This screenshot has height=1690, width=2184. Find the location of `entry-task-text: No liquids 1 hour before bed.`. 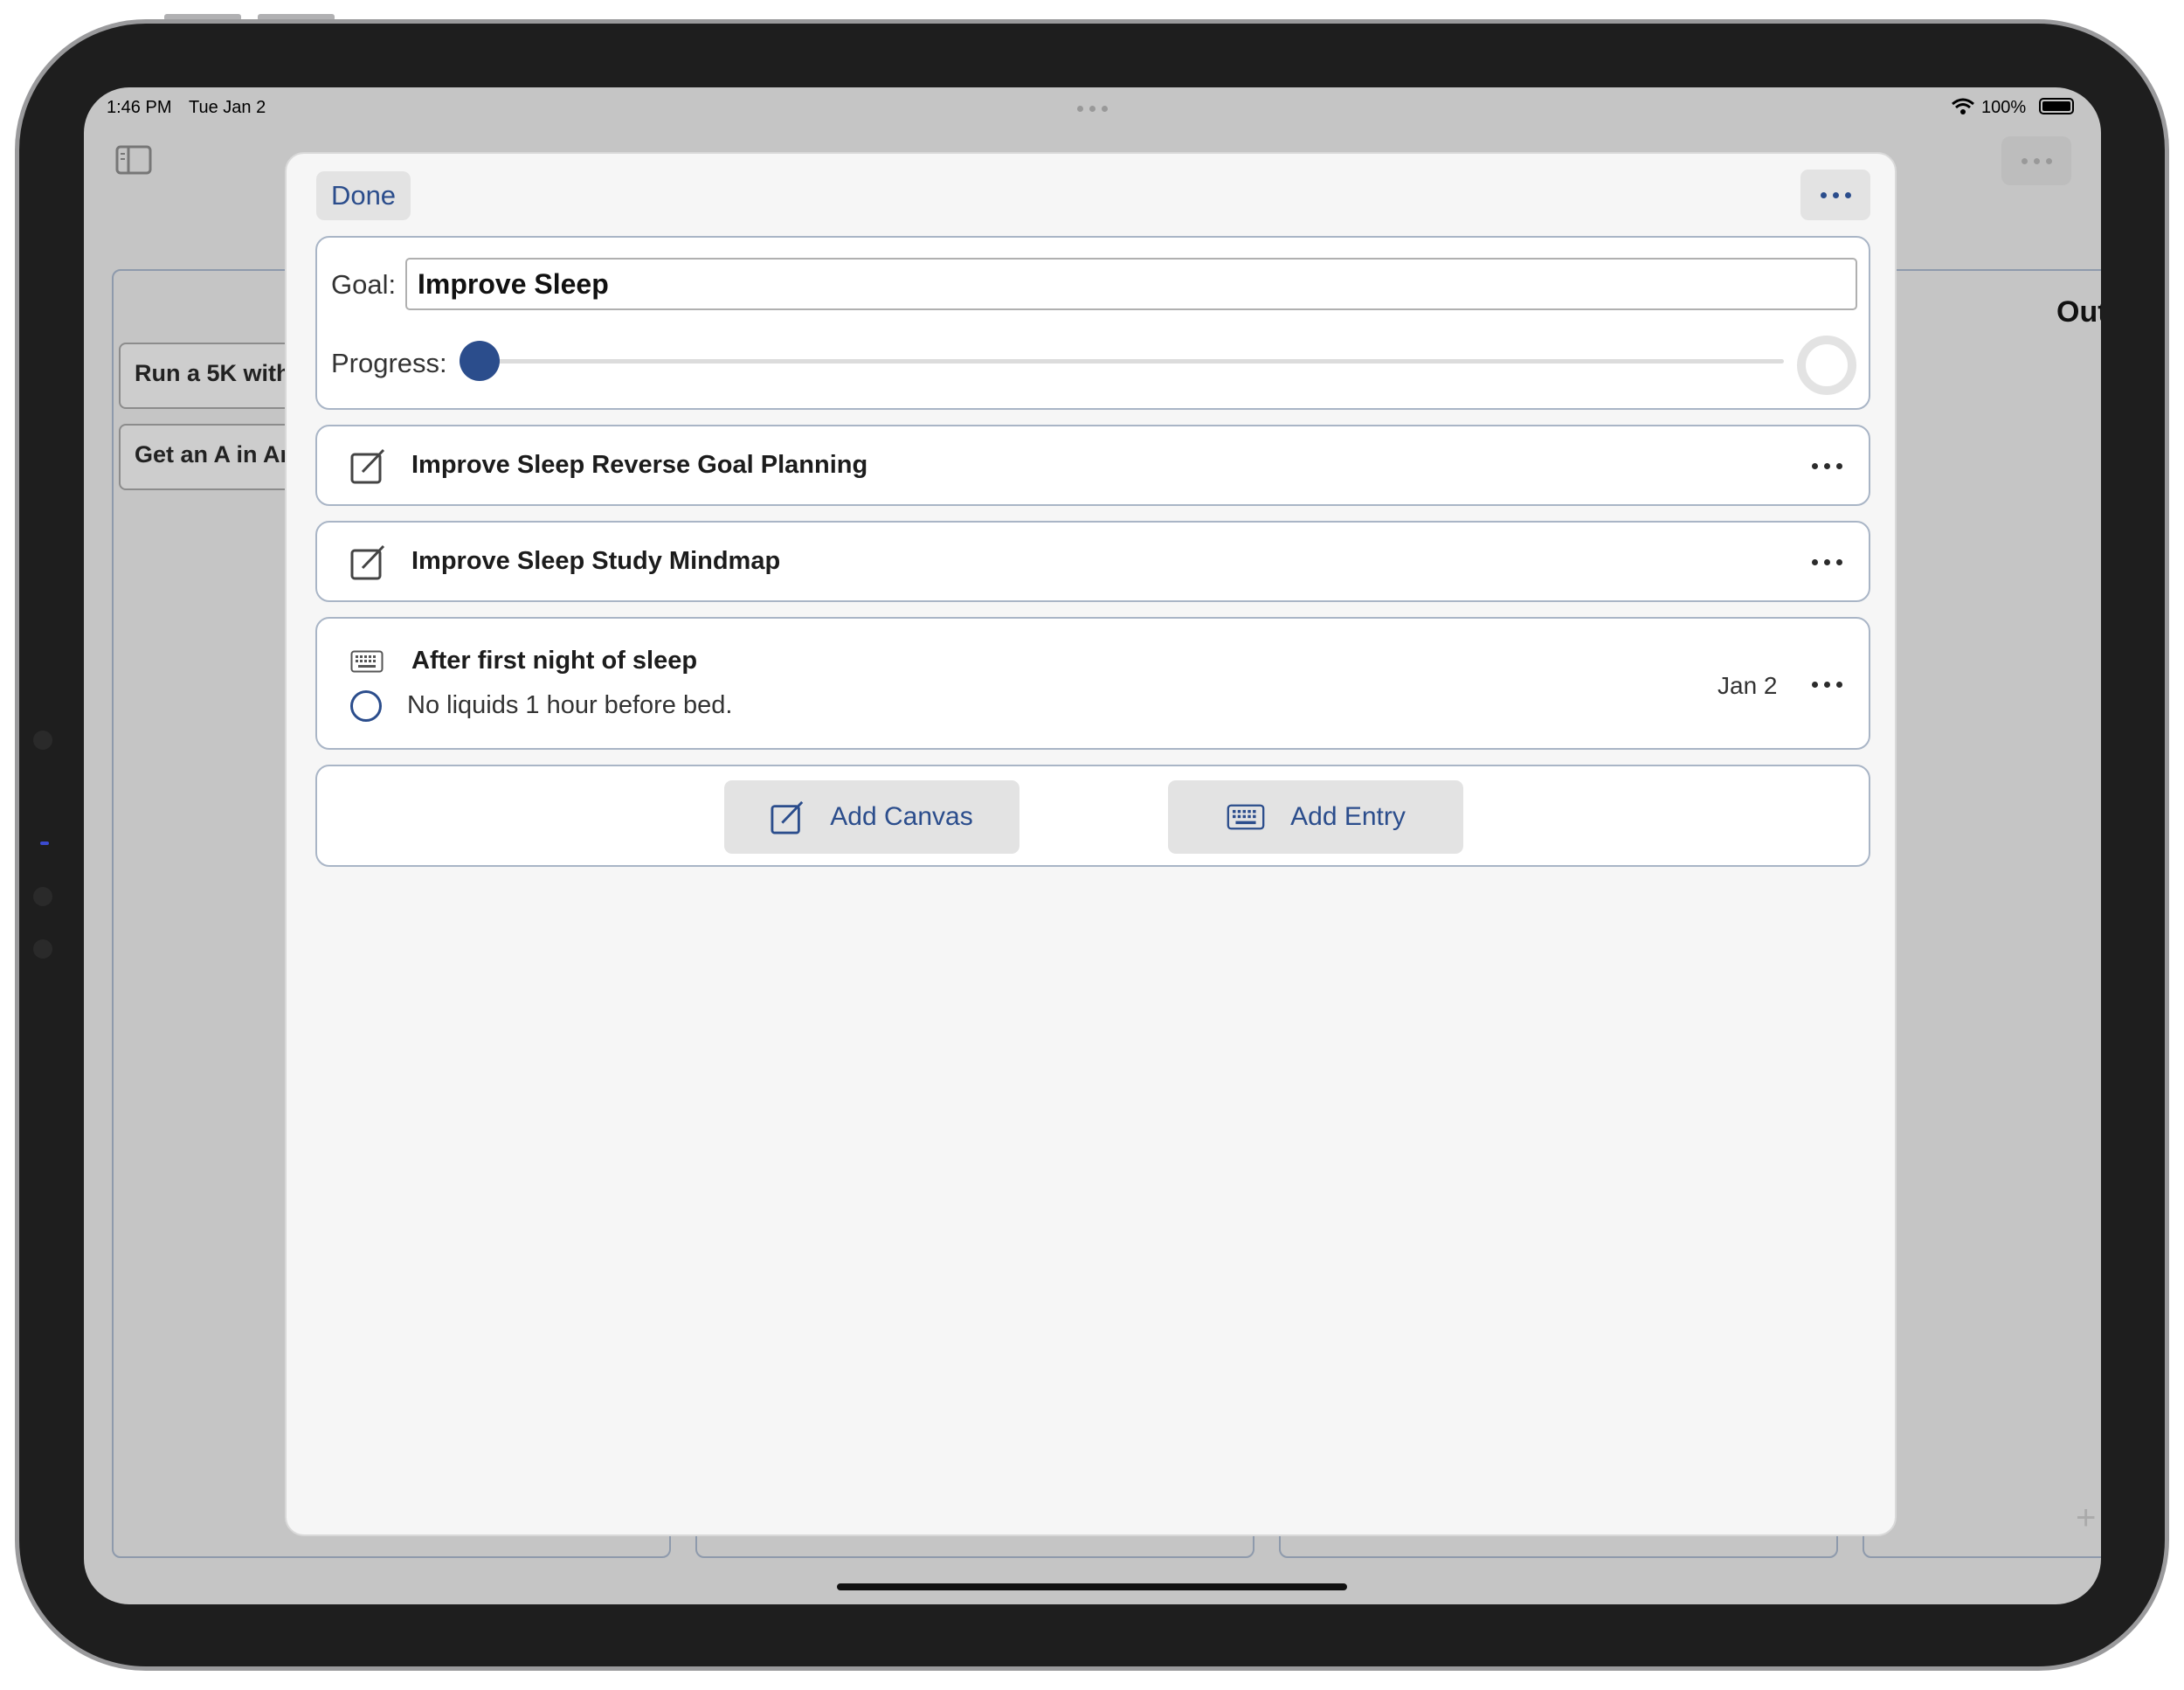

entry-task-text: No liquids 1 hour before bed. is located at coordinates (570, 705).